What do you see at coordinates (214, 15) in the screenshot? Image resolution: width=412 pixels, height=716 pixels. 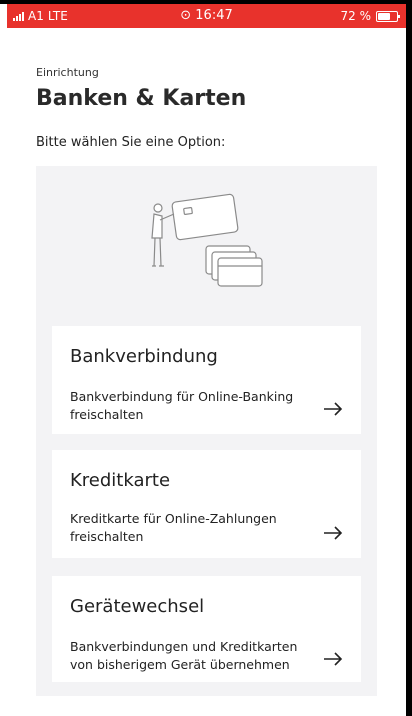 I see `time-label: 16:47` at bounding box center [214, 15].